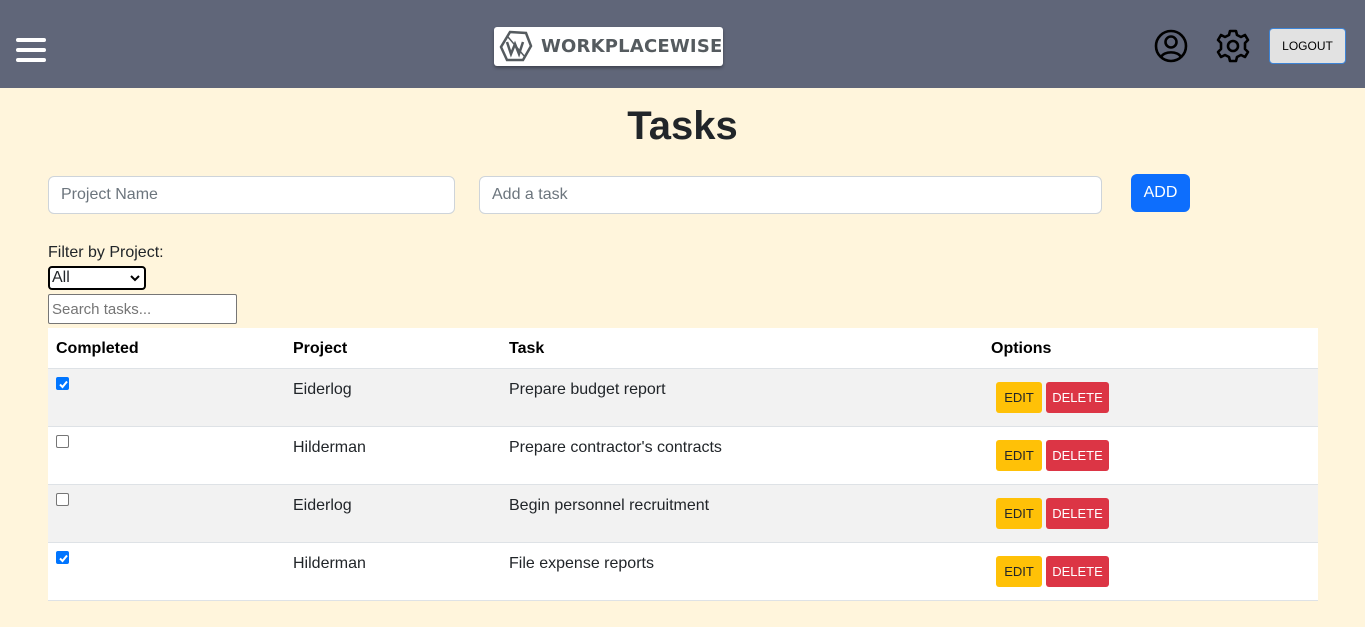 Image resolution: width=1365 pixels, height=627 pixels. Describe the element at coordinates (527, 348) in the screenshot. I see `header-task: Task` at that location.